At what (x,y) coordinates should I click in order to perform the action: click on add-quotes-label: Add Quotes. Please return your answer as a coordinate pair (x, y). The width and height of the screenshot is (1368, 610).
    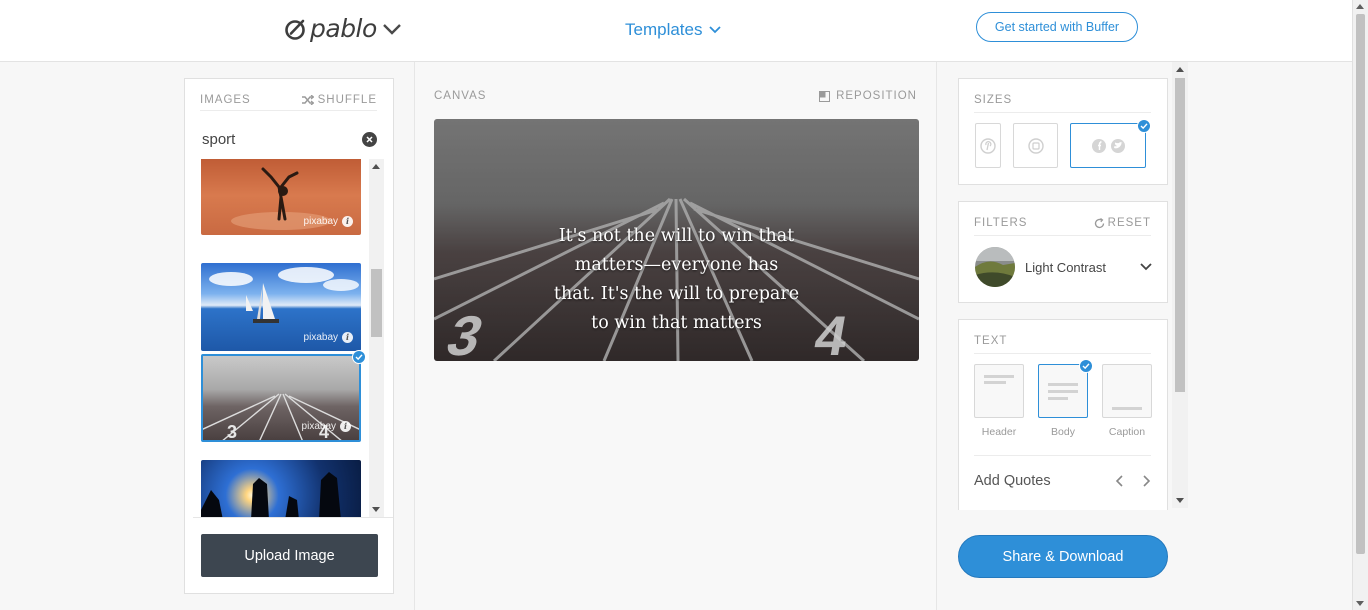
    Looking at the image, I should click on (1012, 481).